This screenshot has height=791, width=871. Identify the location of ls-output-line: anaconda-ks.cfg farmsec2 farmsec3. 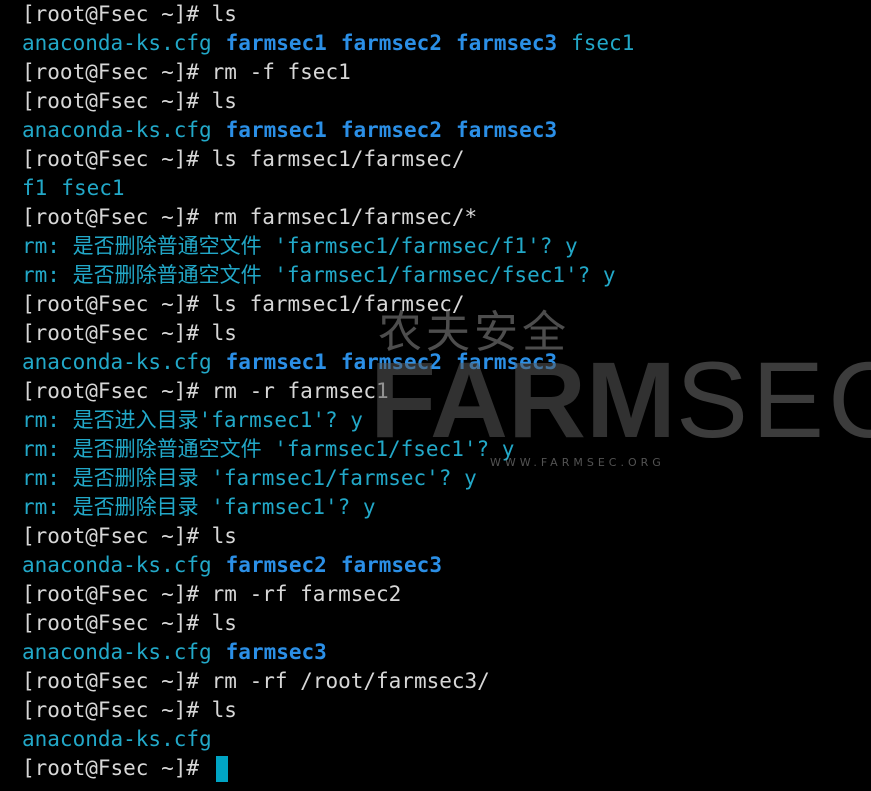
(442, 565).